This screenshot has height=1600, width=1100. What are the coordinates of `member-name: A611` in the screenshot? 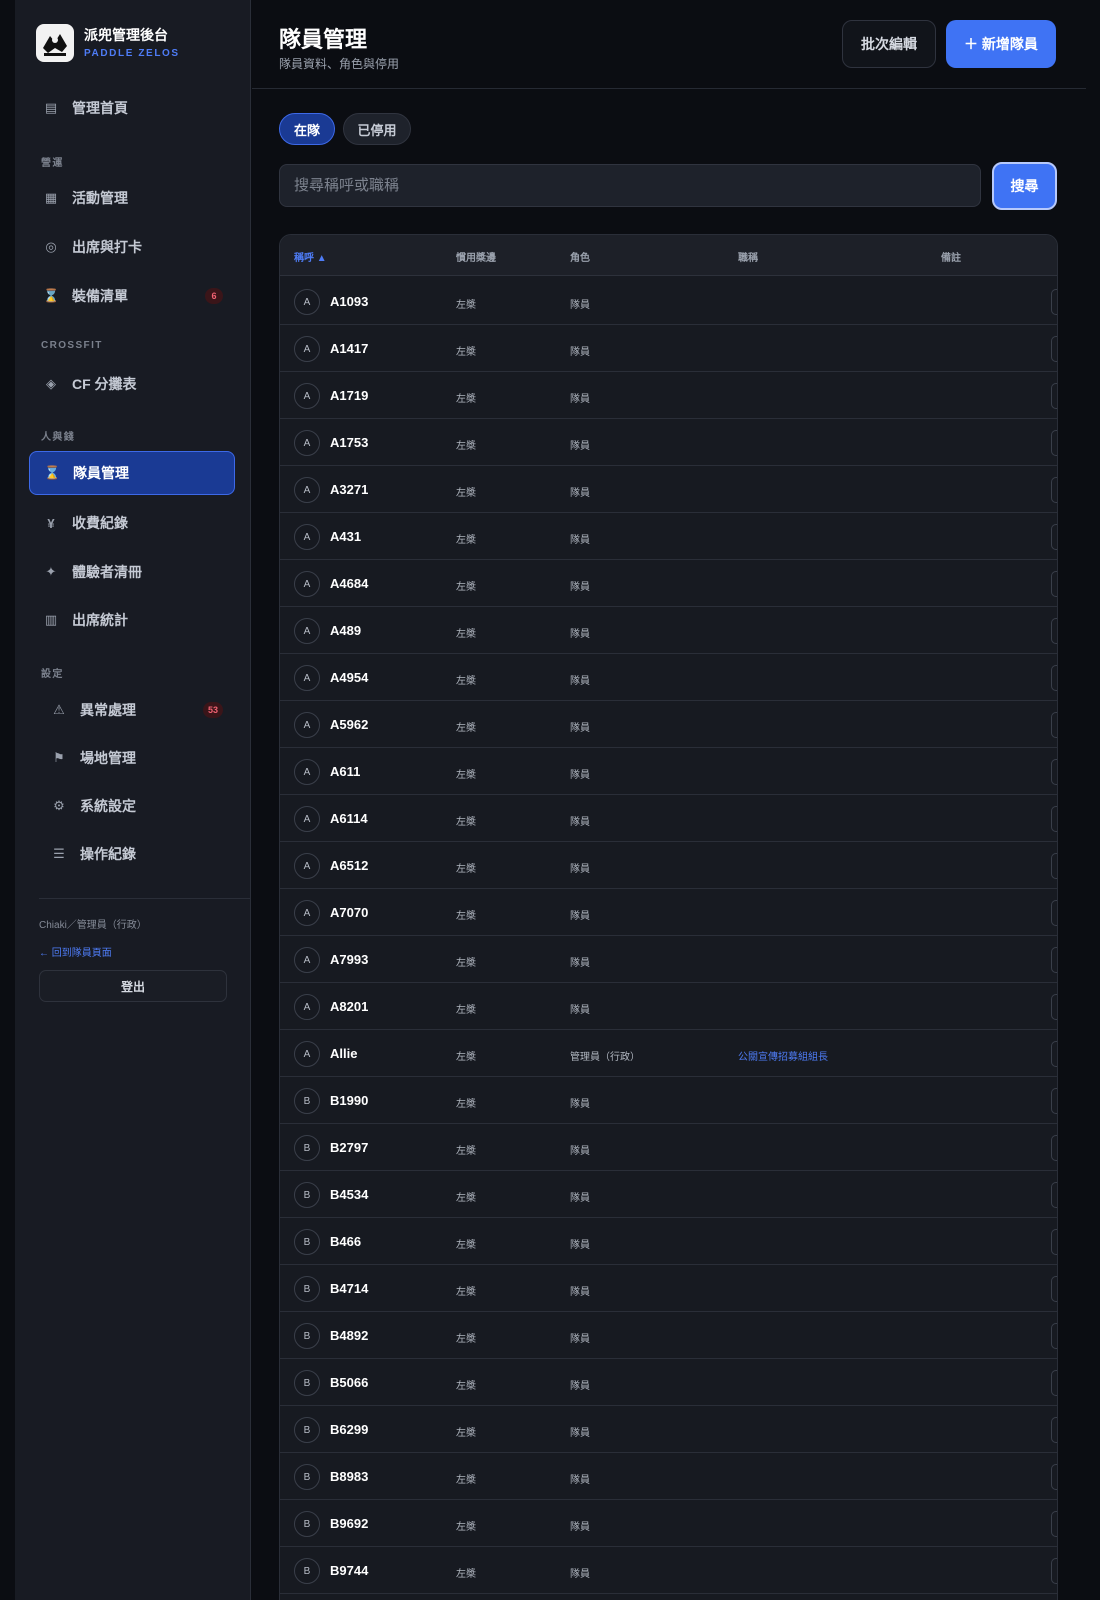 It's located at (345, 771).